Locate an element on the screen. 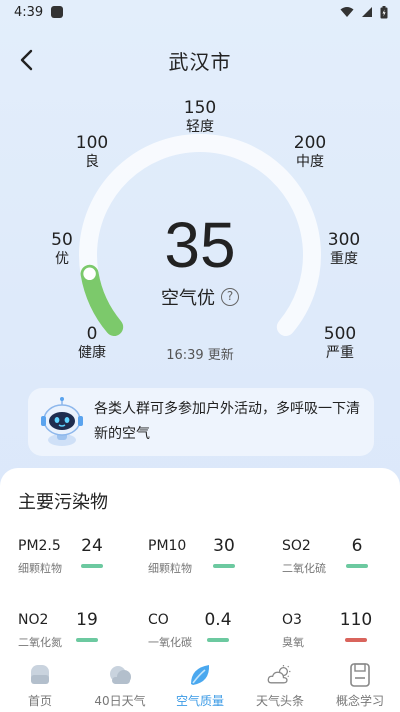 The image size is (400, 712). home-icon is located at coordinates (40, 674).